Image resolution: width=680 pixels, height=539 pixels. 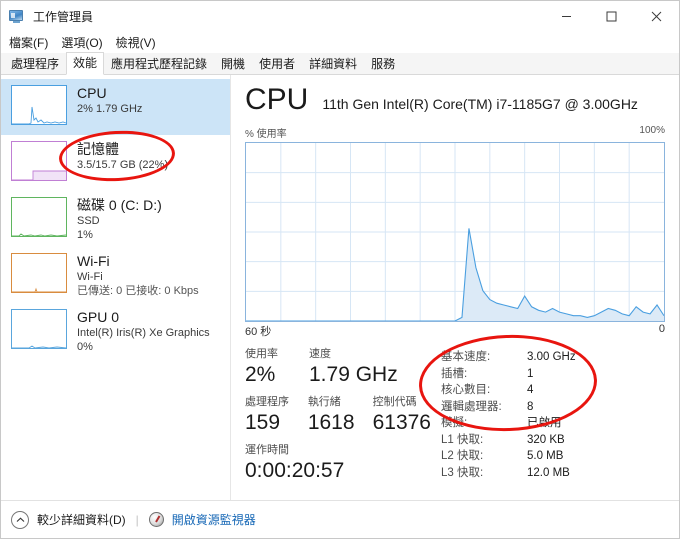 What do you see at coordinates (462, 439) in the screenshot?
I see `l1-cache-label: L1 快取:` at bounding box center [462, 439].